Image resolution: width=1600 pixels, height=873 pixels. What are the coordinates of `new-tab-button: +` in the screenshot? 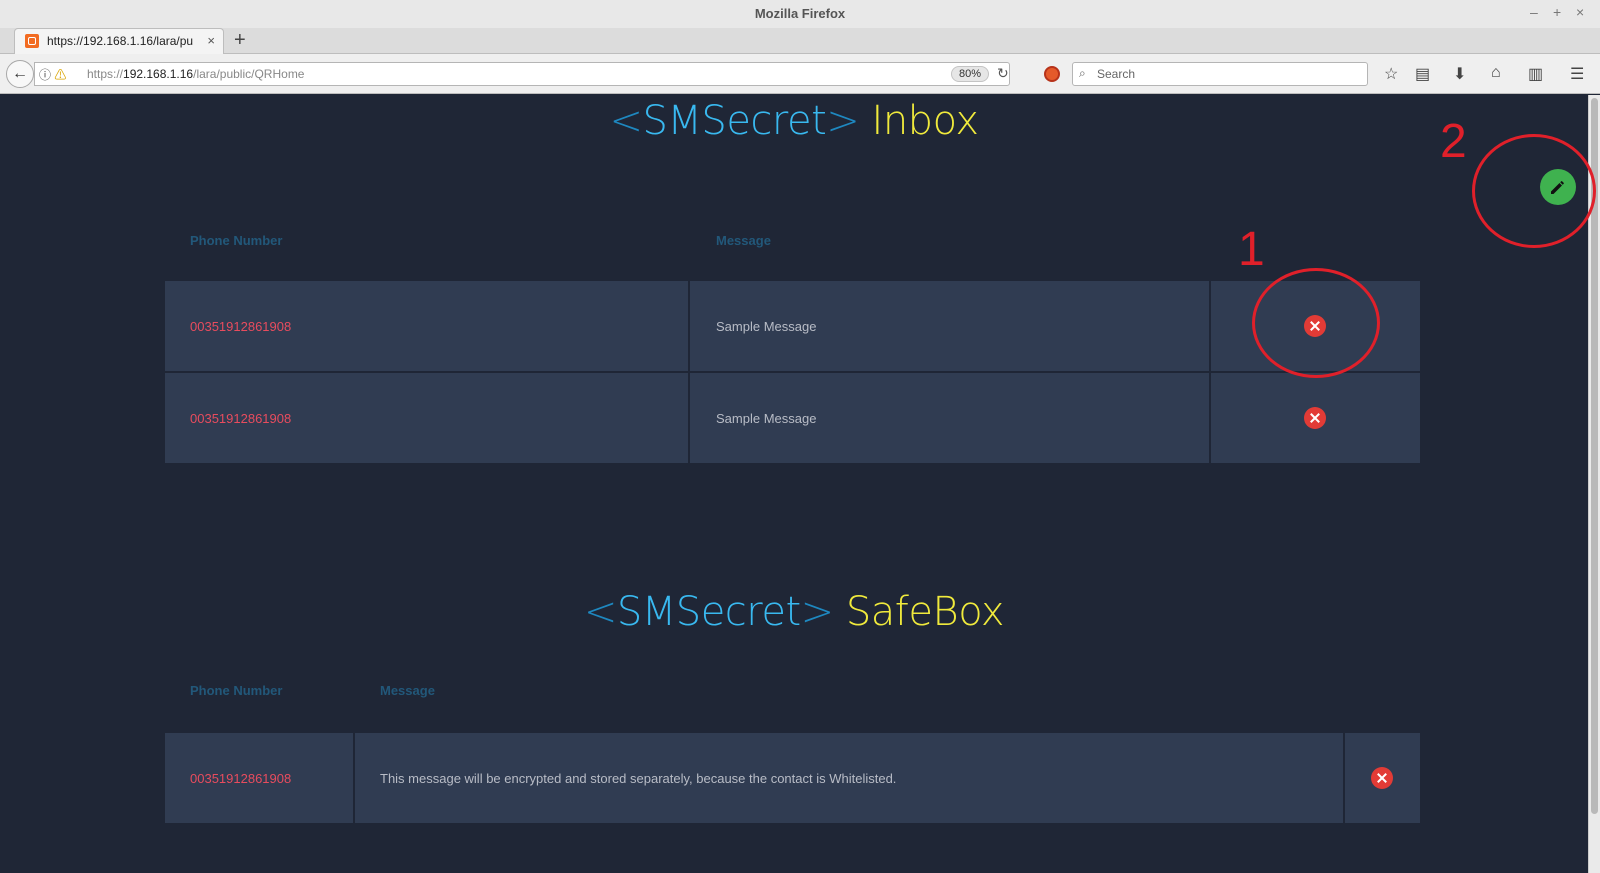 It's located at (240, 40).